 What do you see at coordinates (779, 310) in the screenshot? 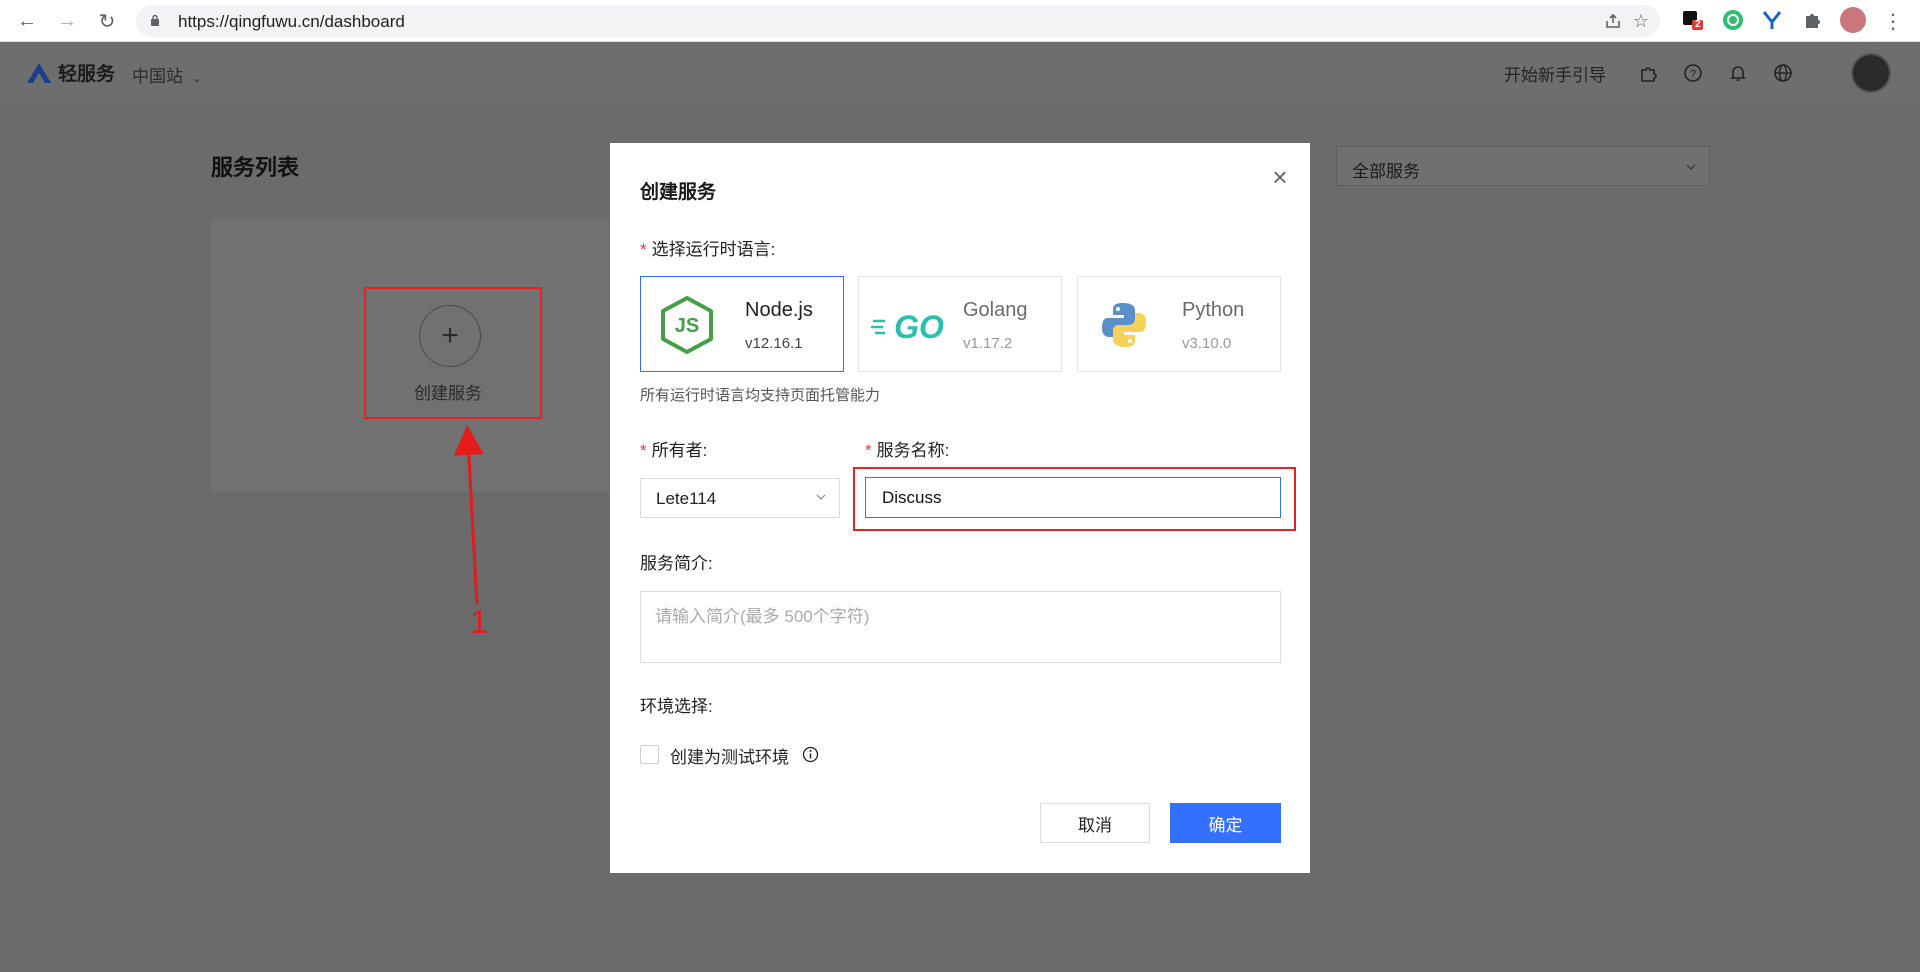
I see `runtime-name: Node.js` at bounding box center [779, 310].